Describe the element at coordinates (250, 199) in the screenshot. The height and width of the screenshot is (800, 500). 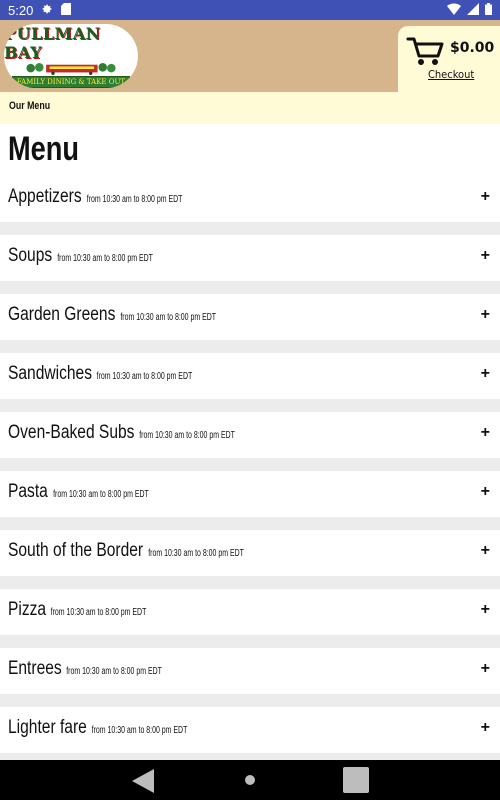
I see `menu-category-appetizers: Appetizers from 10:30 am to 8:00 pm EDT +` at that location.